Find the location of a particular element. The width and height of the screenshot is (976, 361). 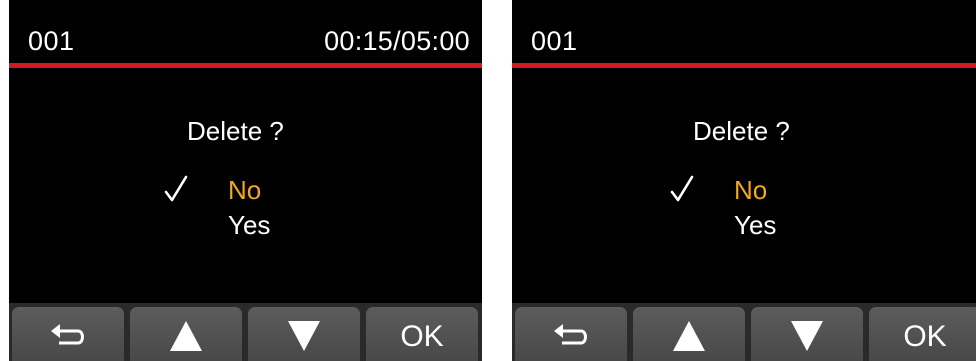

status-bar: 001 00:15/05:00 is located at coordinates (245, 31).